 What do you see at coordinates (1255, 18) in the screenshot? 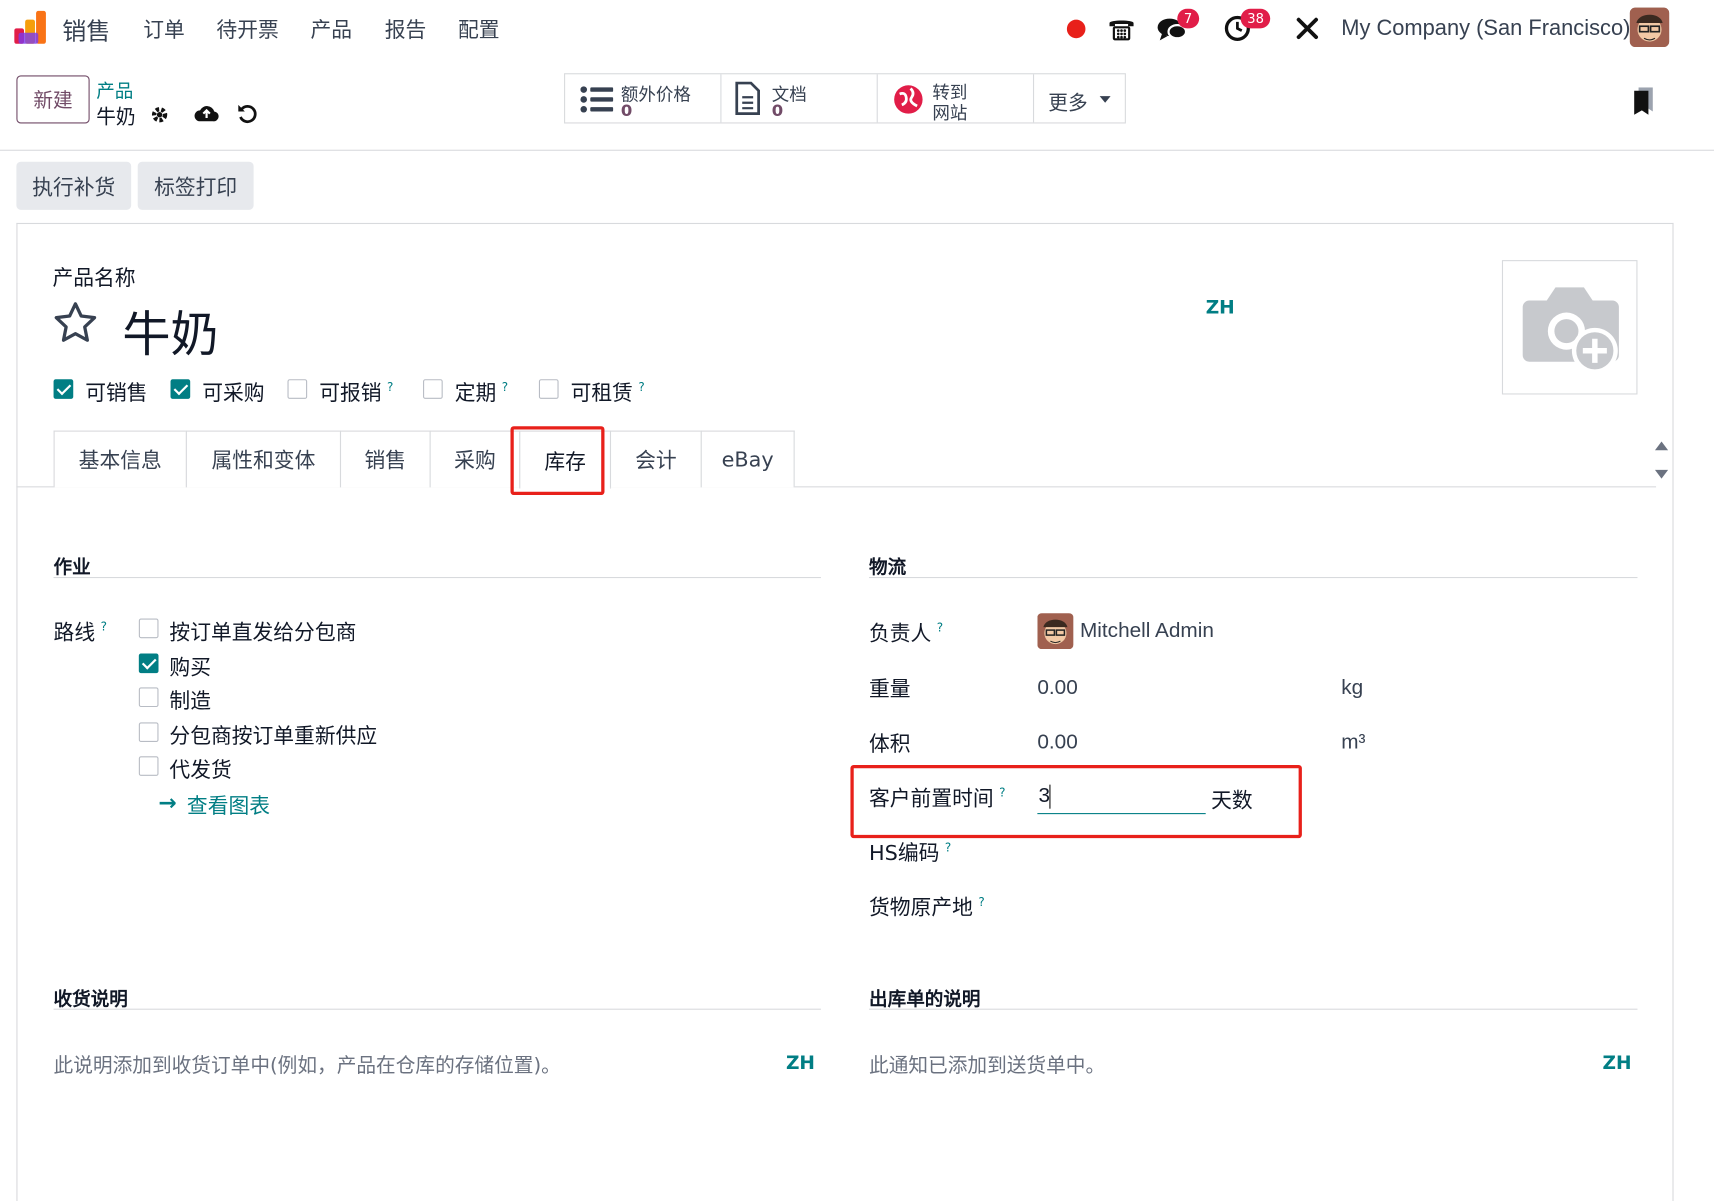
I see `activities-badge: 38` at bounding box center [1255, 18].